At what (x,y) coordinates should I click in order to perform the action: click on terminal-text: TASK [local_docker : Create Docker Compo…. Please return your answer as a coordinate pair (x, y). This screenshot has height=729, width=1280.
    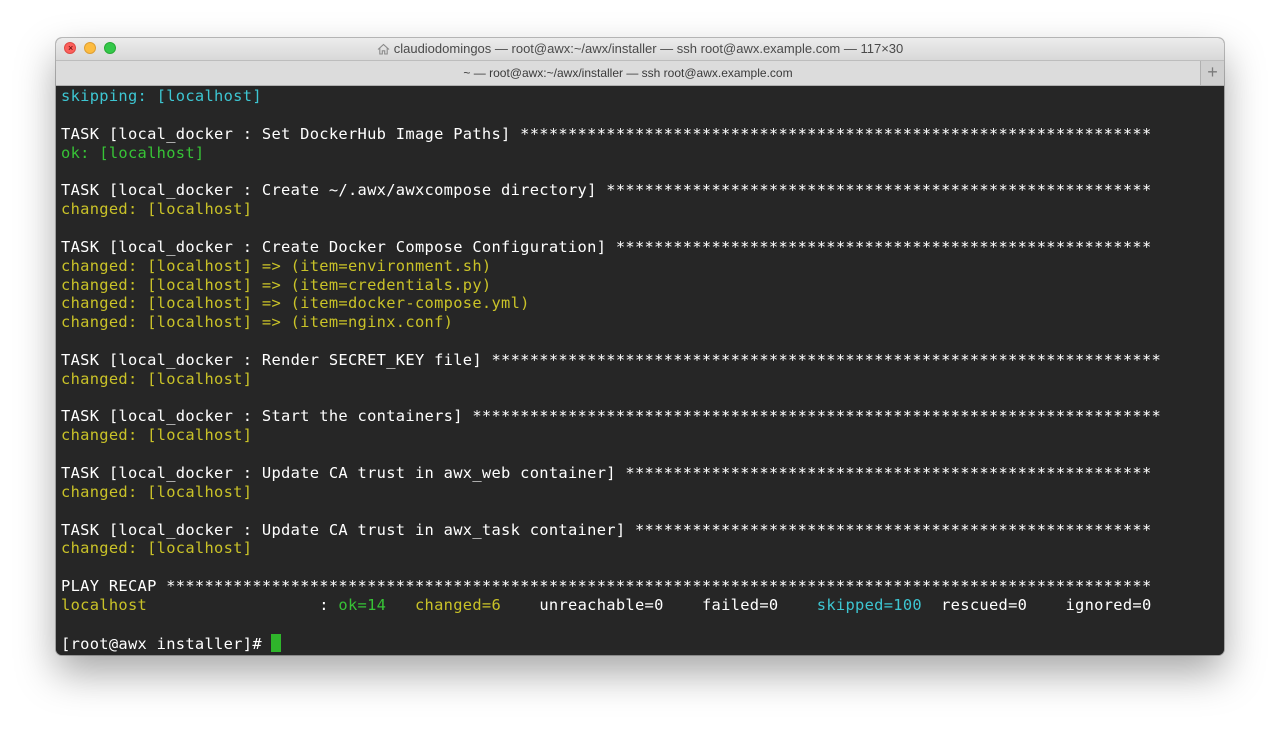
    Looking at the image, I should click on (606, 246).